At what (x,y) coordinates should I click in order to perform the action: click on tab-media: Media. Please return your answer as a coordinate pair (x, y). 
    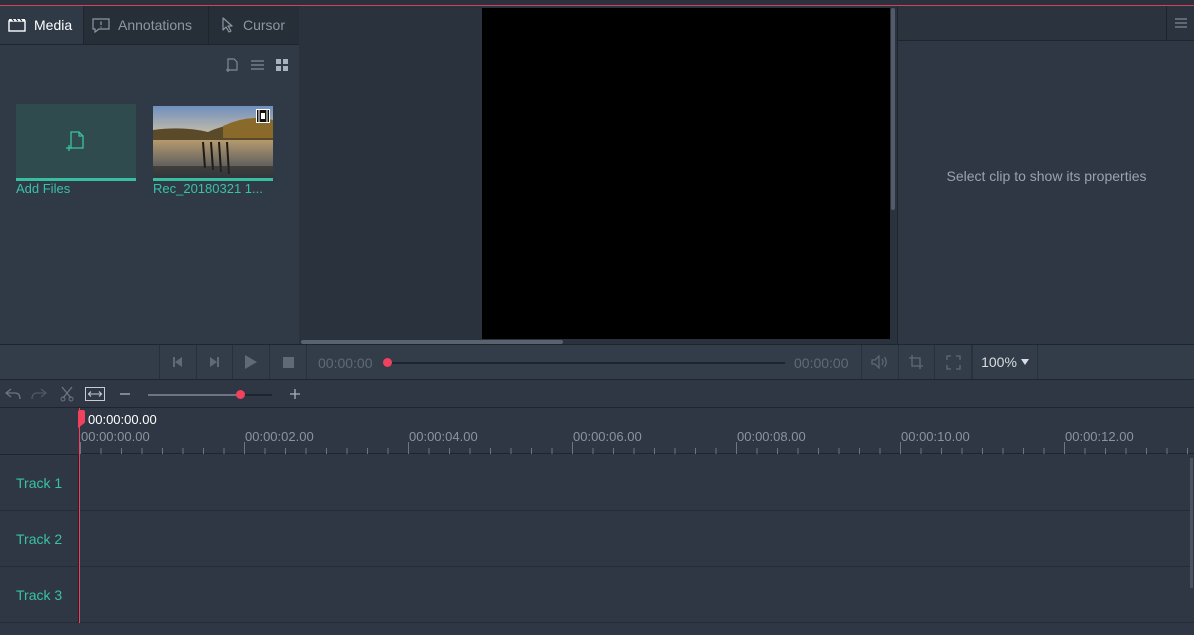
    Looking at the image, I should click on (42, 25).